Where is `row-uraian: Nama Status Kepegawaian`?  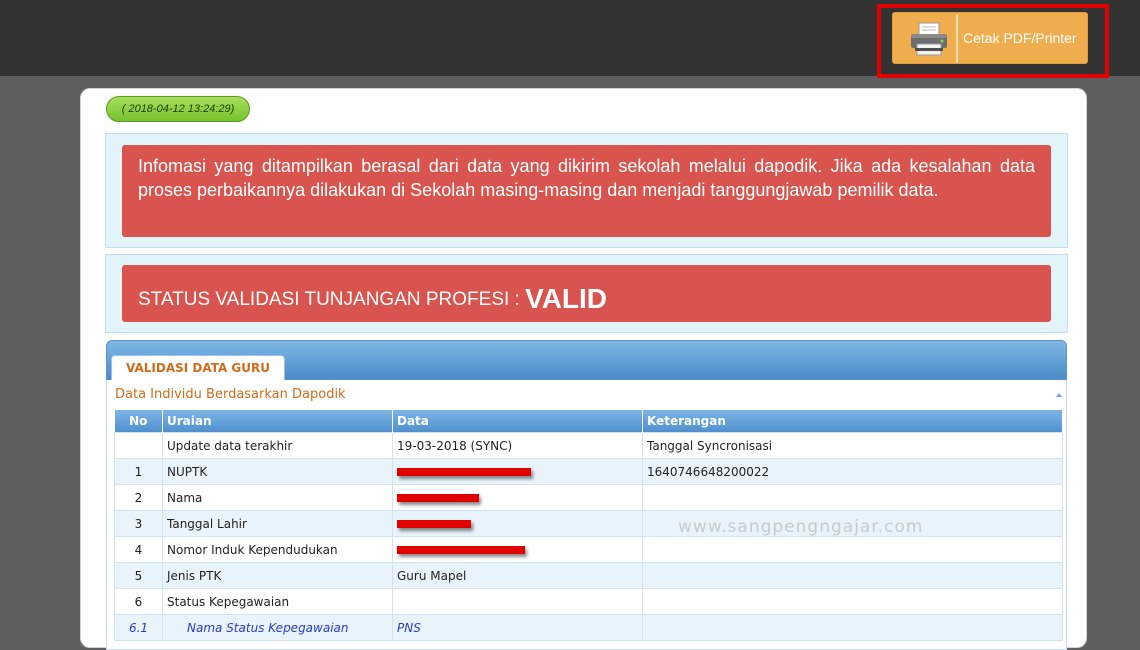
row-uraian: Nama Status Kepegawaian is located at coordinates (277, 627).